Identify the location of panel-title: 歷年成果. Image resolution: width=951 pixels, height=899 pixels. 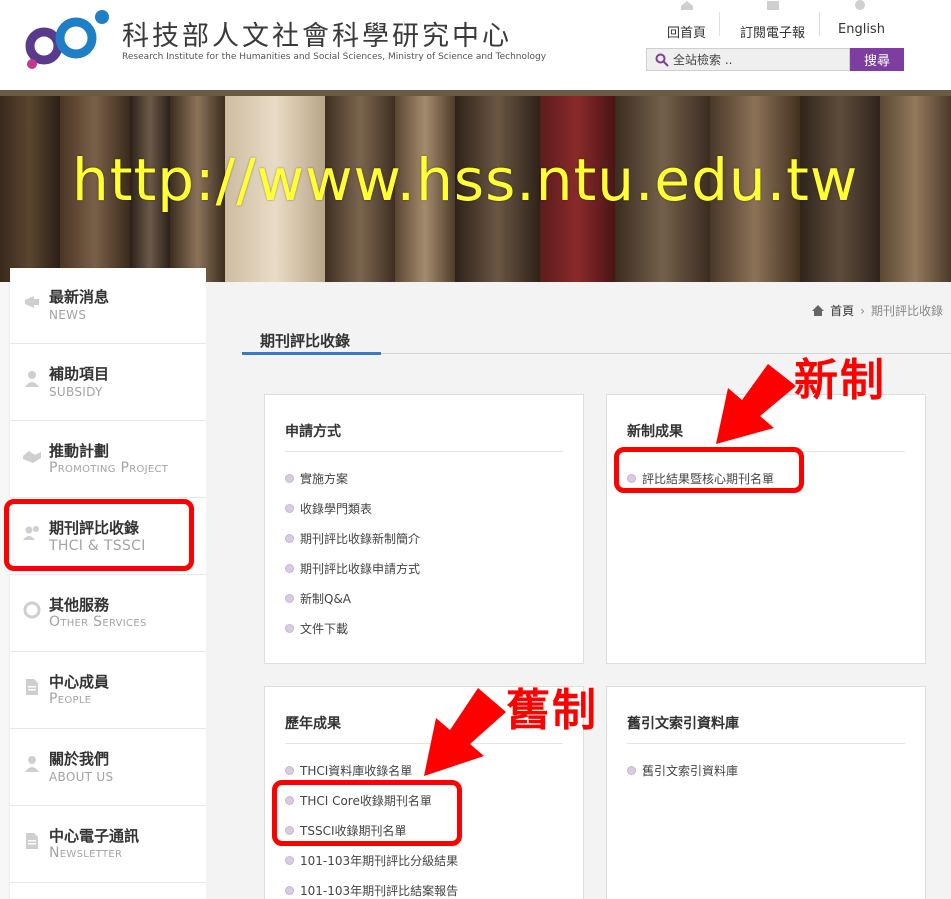
(313, 724).